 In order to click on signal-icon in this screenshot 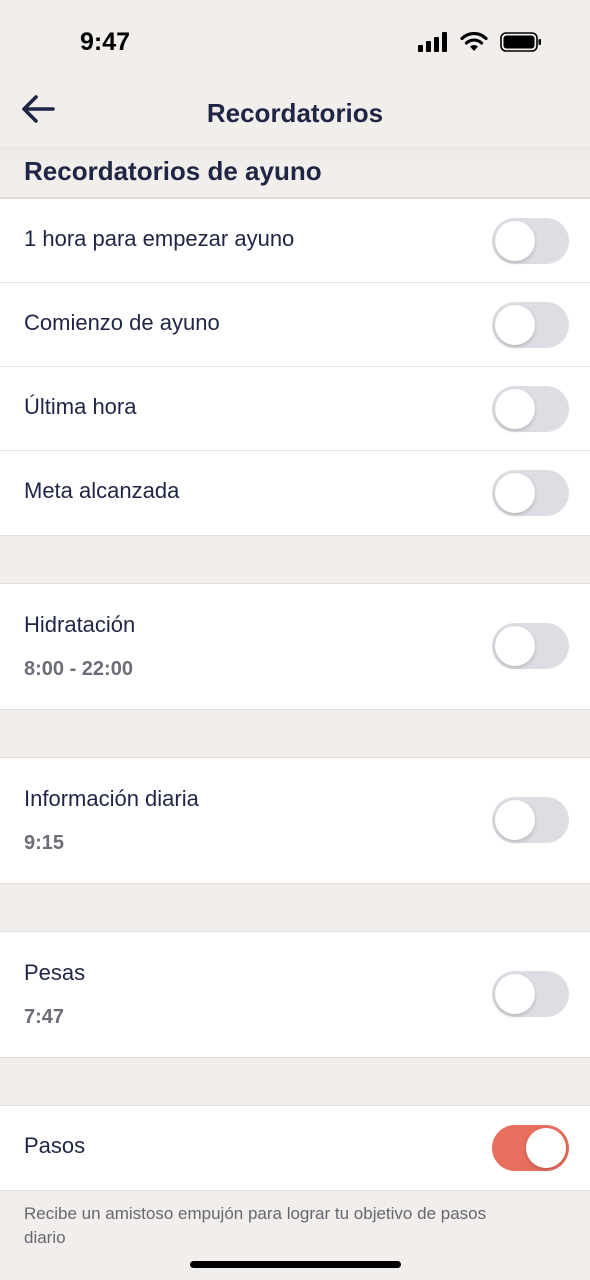, I will do `click(432, 42)`.